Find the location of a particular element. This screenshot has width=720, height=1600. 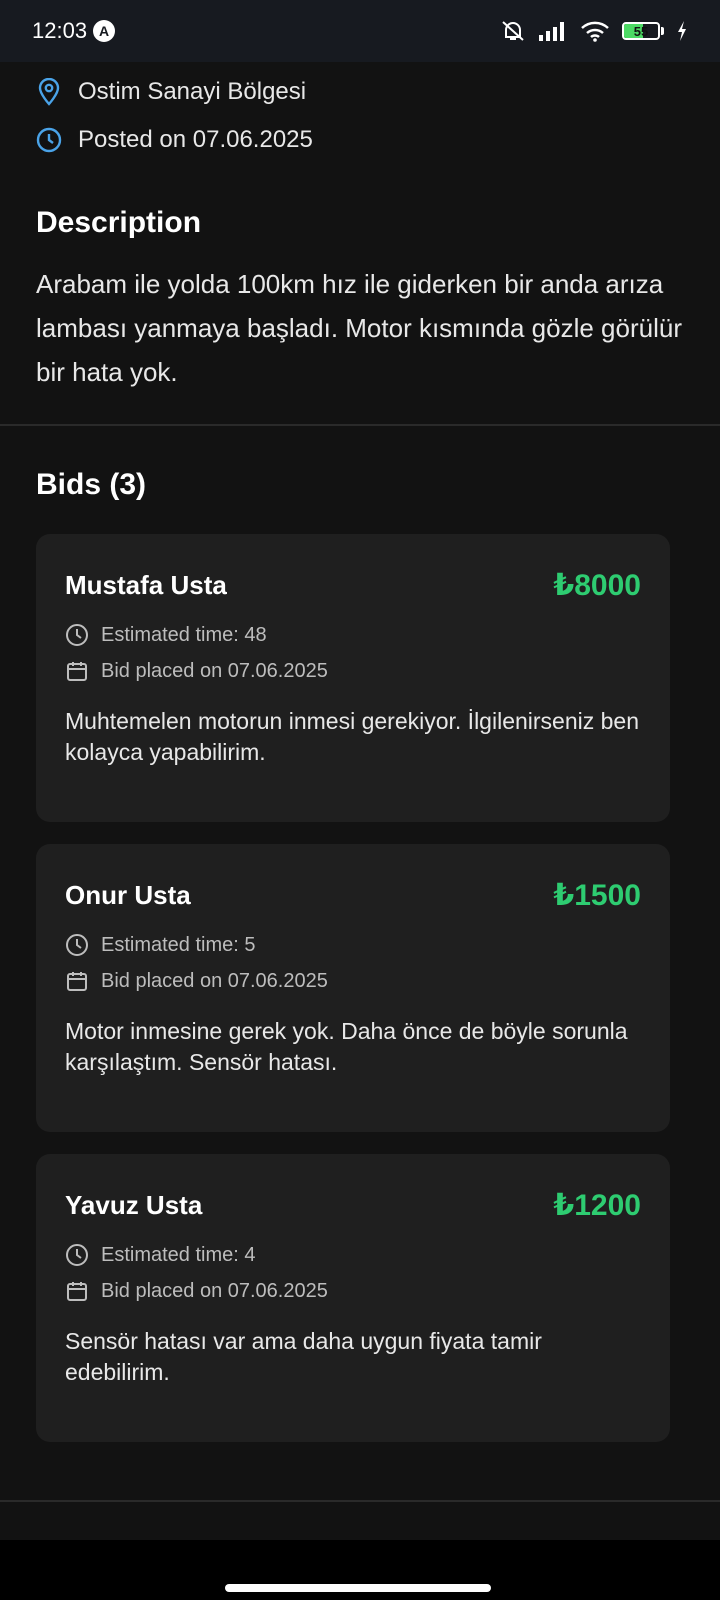

mute-icon is located at coordinates (513, 31).